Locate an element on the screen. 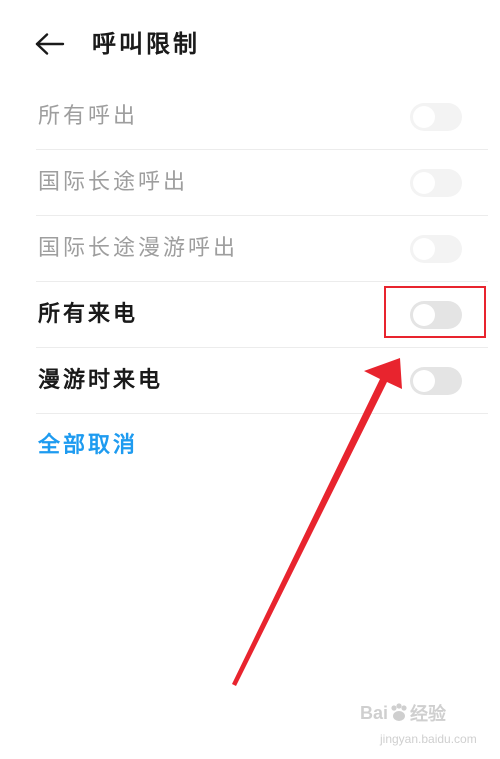 The image size is (500, 759). toggle-all-incoming is located at coordinates (436, 315).